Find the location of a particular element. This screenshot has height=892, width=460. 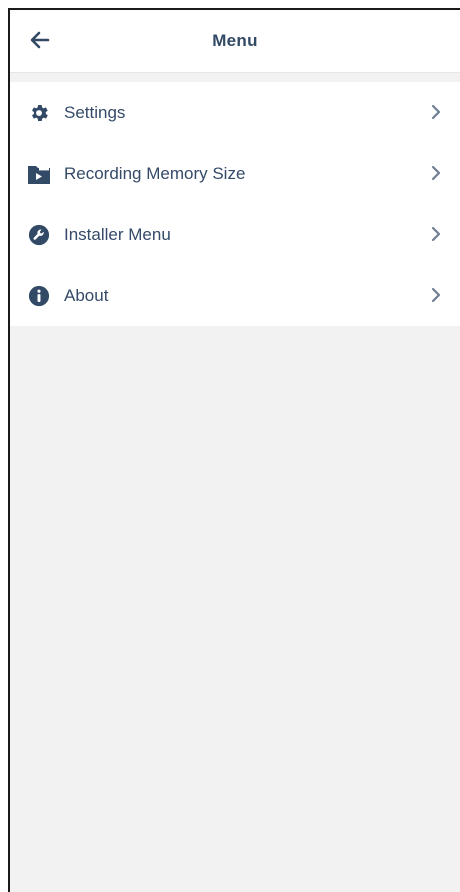

app-header: Menu is located at coordinates (235, 41).